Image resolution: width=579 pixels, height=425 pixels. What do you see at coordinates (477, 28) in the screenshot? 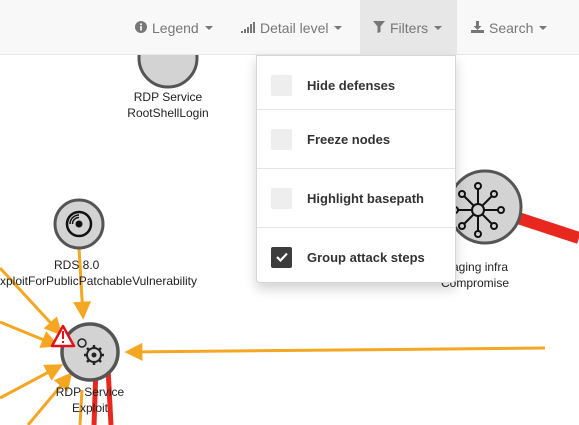
I see `download-icon` at bounding box center [477, 28].